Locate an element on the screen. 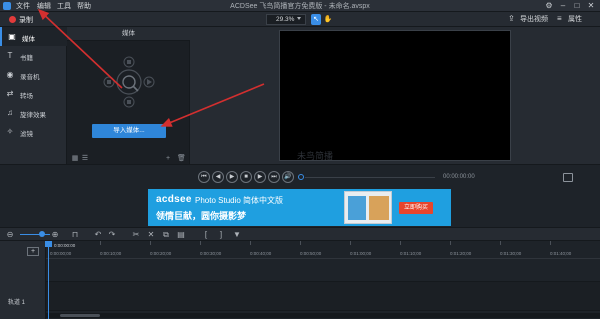  settings-icon: ⚙ is located at coordinates (549, 6).